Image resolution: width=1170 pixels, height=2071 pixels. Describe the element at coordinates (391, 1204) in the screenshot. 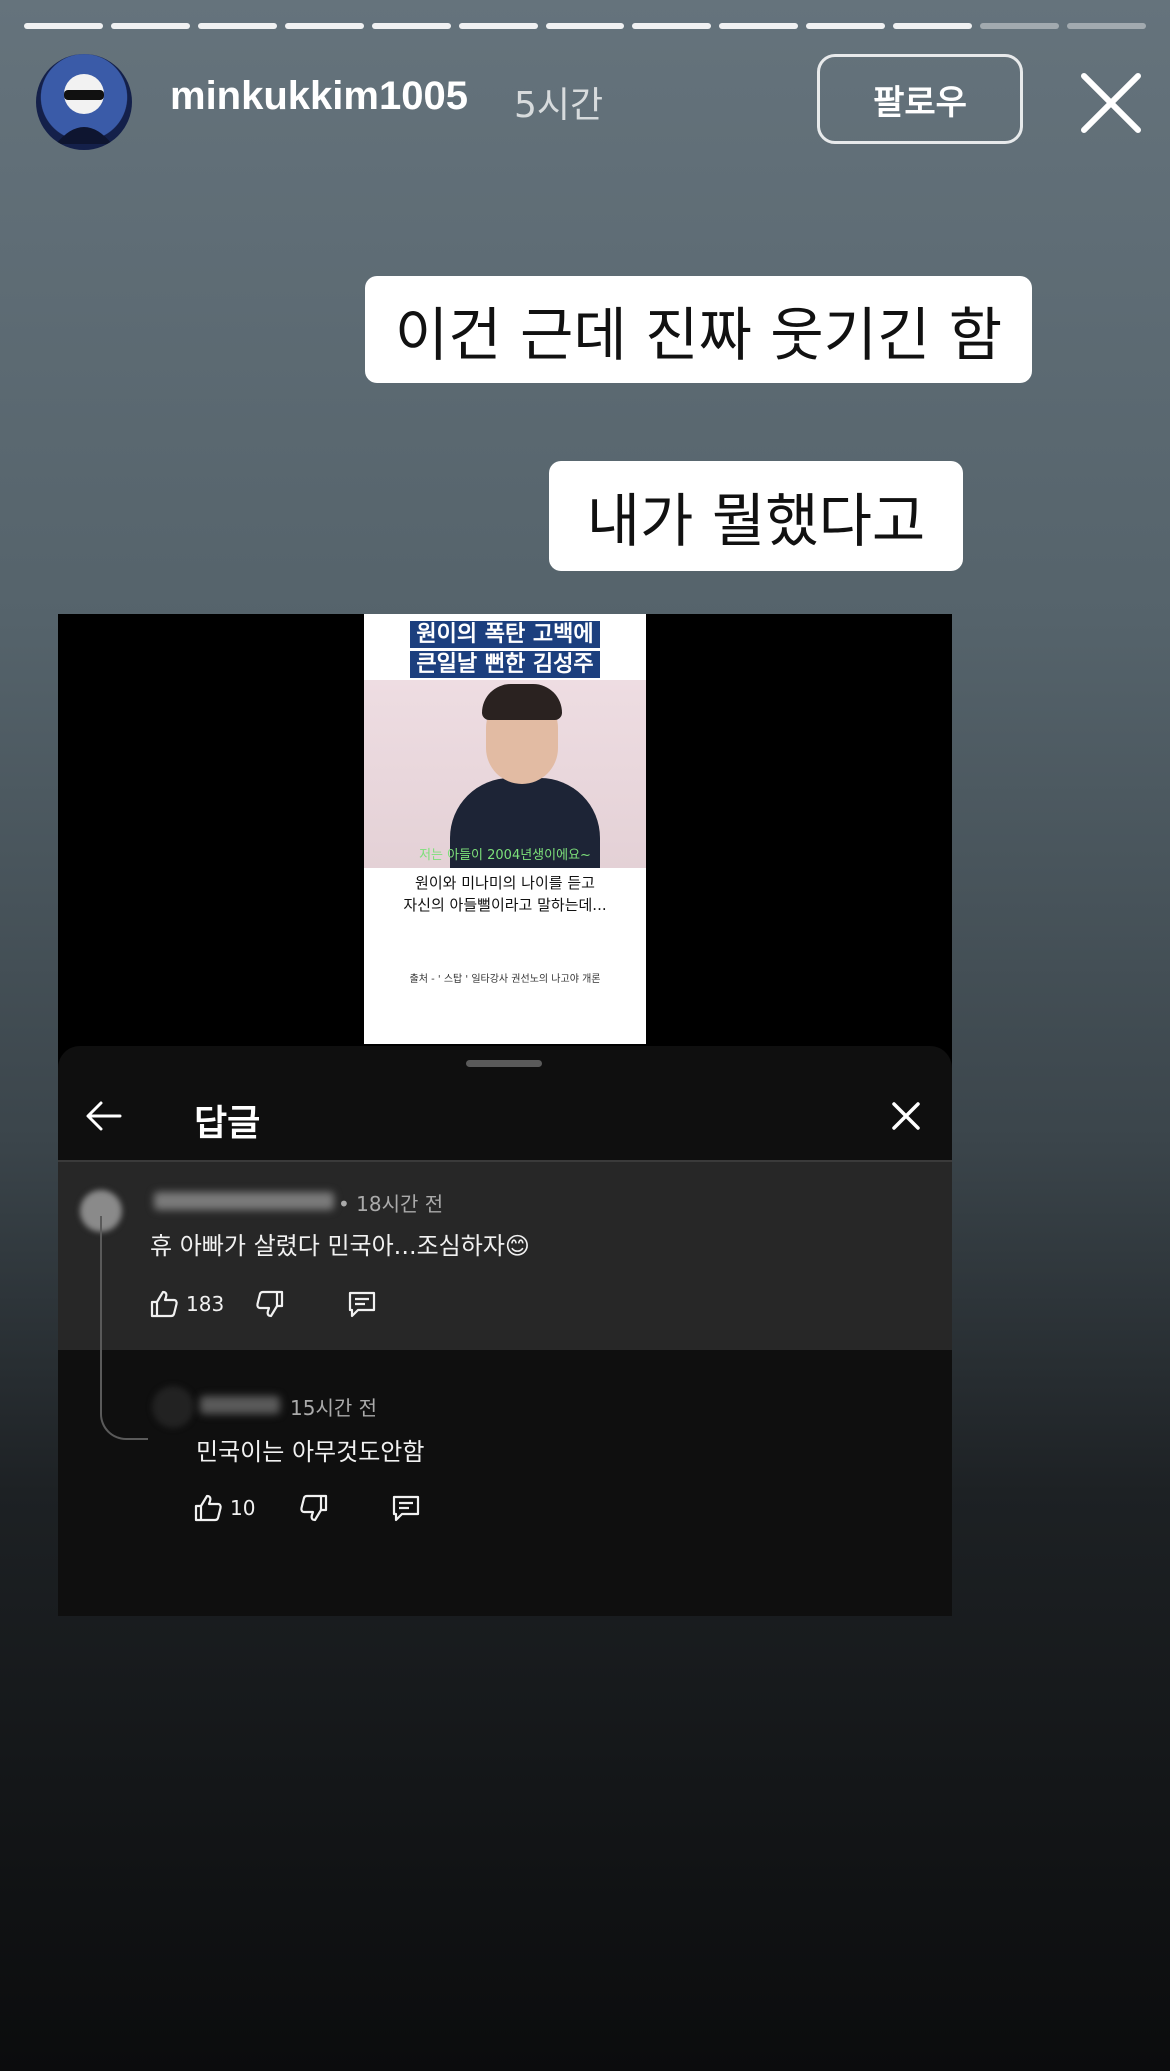

I see `comment-time: • 18시간 전` at that location.